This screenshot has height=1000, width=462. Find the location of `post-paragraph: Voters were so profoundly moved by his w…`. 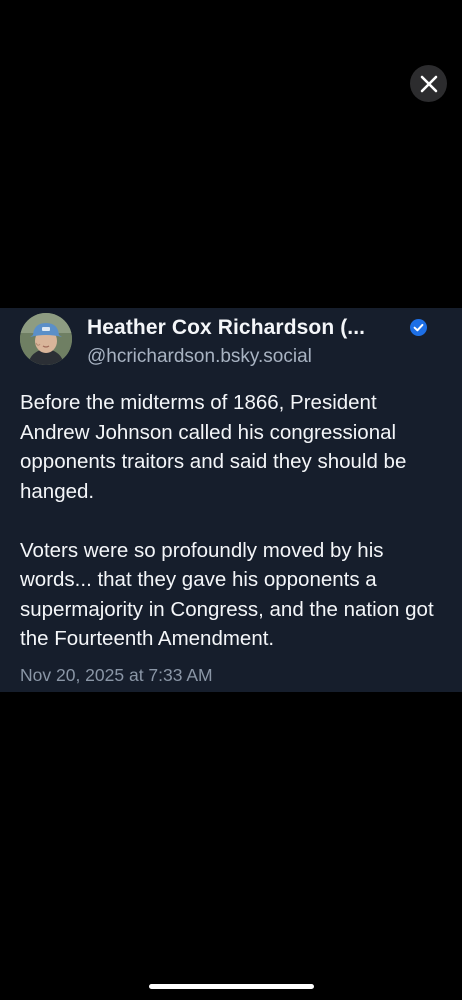

post-paragraph: Voters were so profoundly moved by his w… is located at coordinates (227, 594).